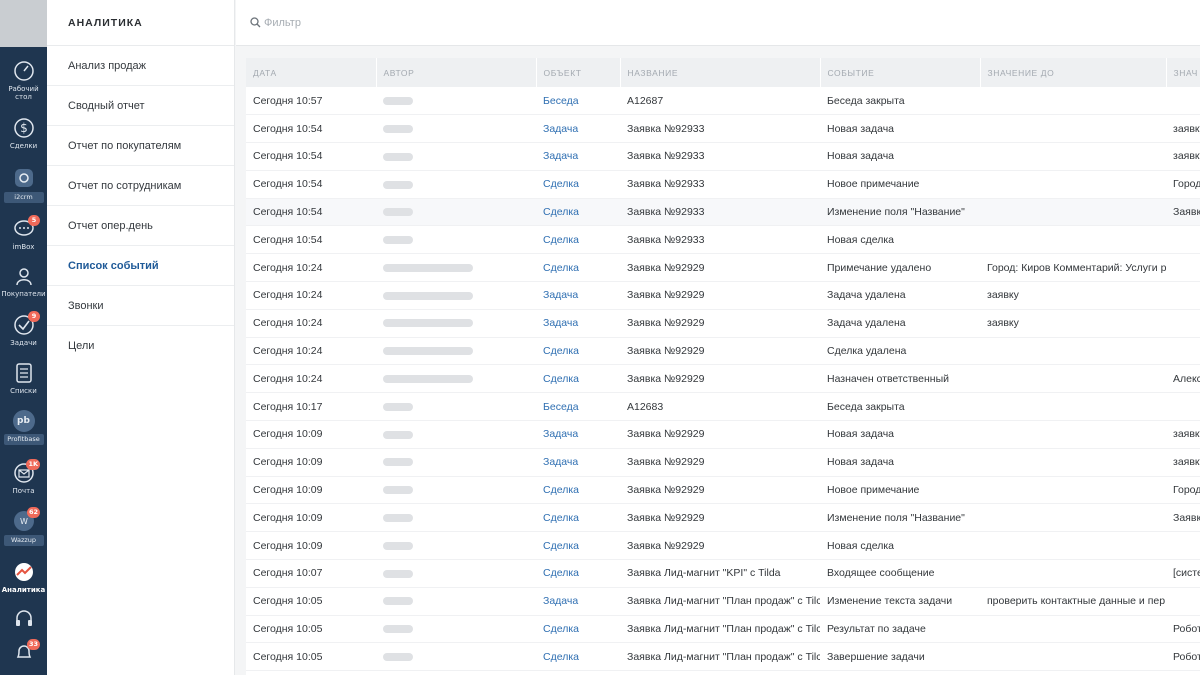 The image size is (1200, 675). Describe the element at coordinates (140, 146) in the screenshot. I see `nav-item-customers-report: Отчет по покупателям` at that location.